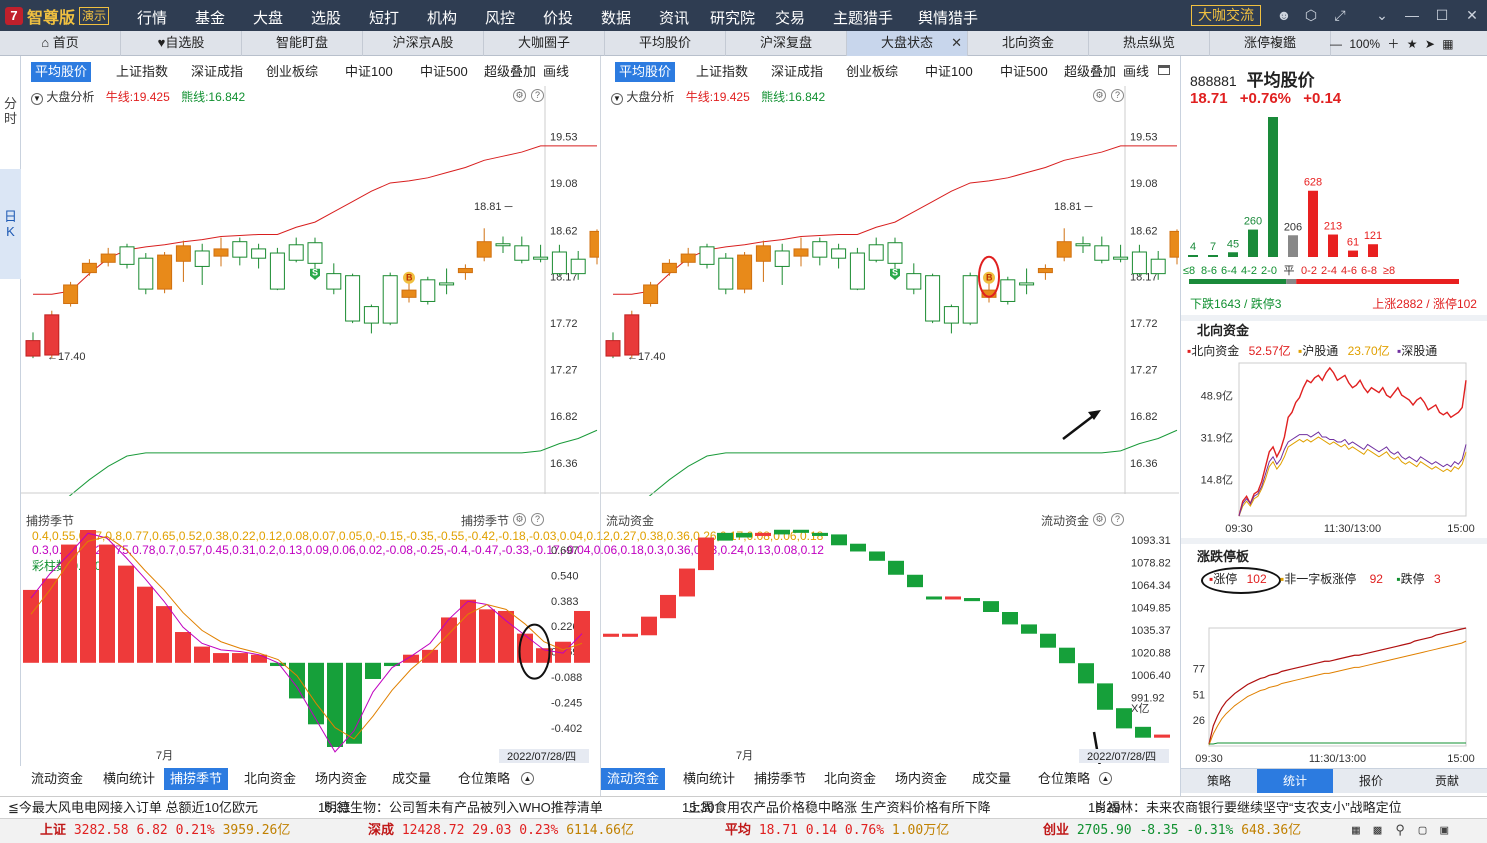 The image size is (1487, 843). Describe the element at coordinates (500, 17) in the screenshot. I see `menu-item: 风控` at that location.